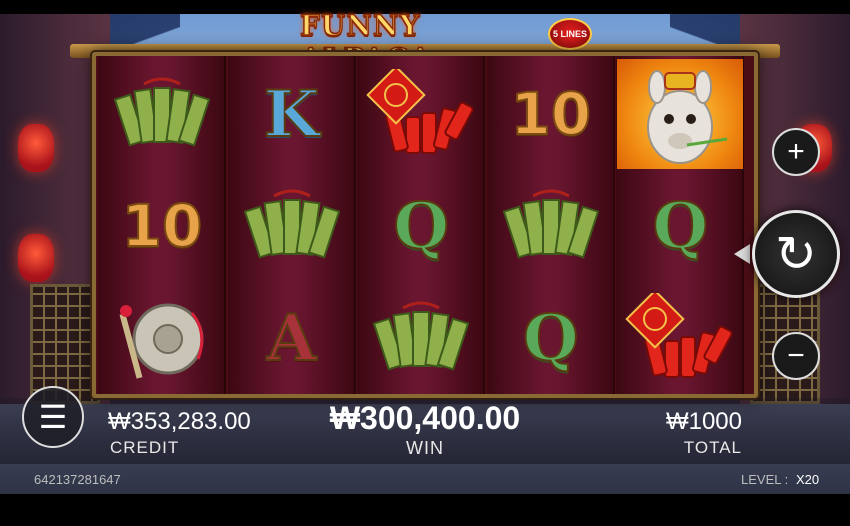 Image resolution: width=850 pixels, height=526 pixels. What do you see at coordinates (742, 254) in the screenshot?
I see `spin-pointer-icon` at bounding box center [742, 254].